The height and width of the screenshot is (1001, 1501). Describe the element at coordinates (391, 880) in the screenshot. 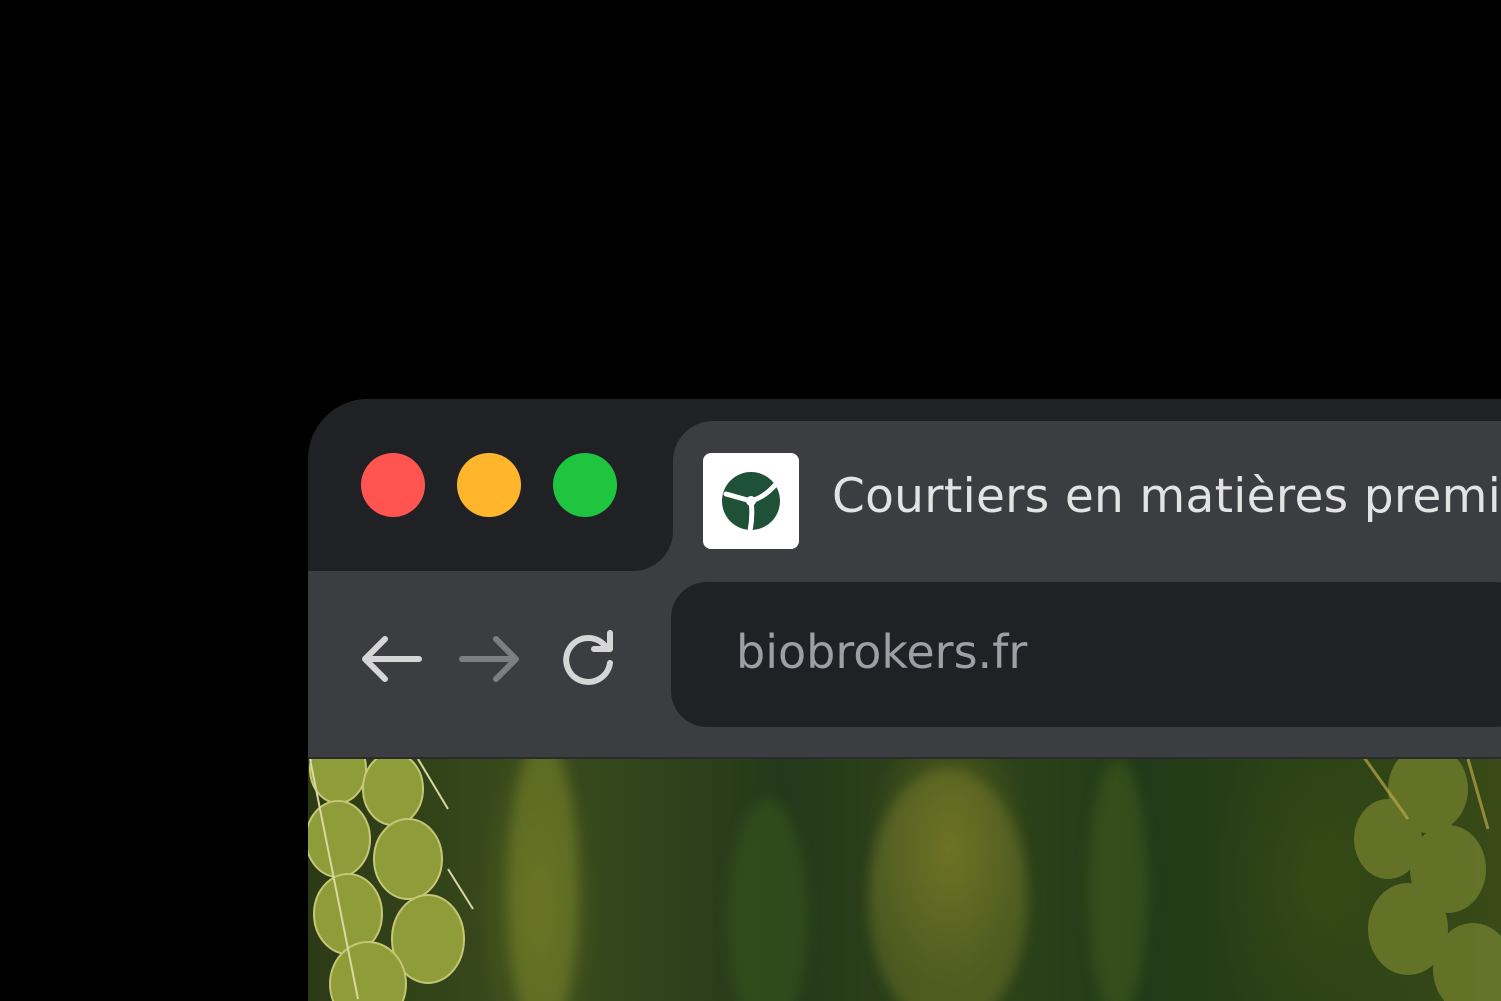

I see `wheat-ear-left` at that location.